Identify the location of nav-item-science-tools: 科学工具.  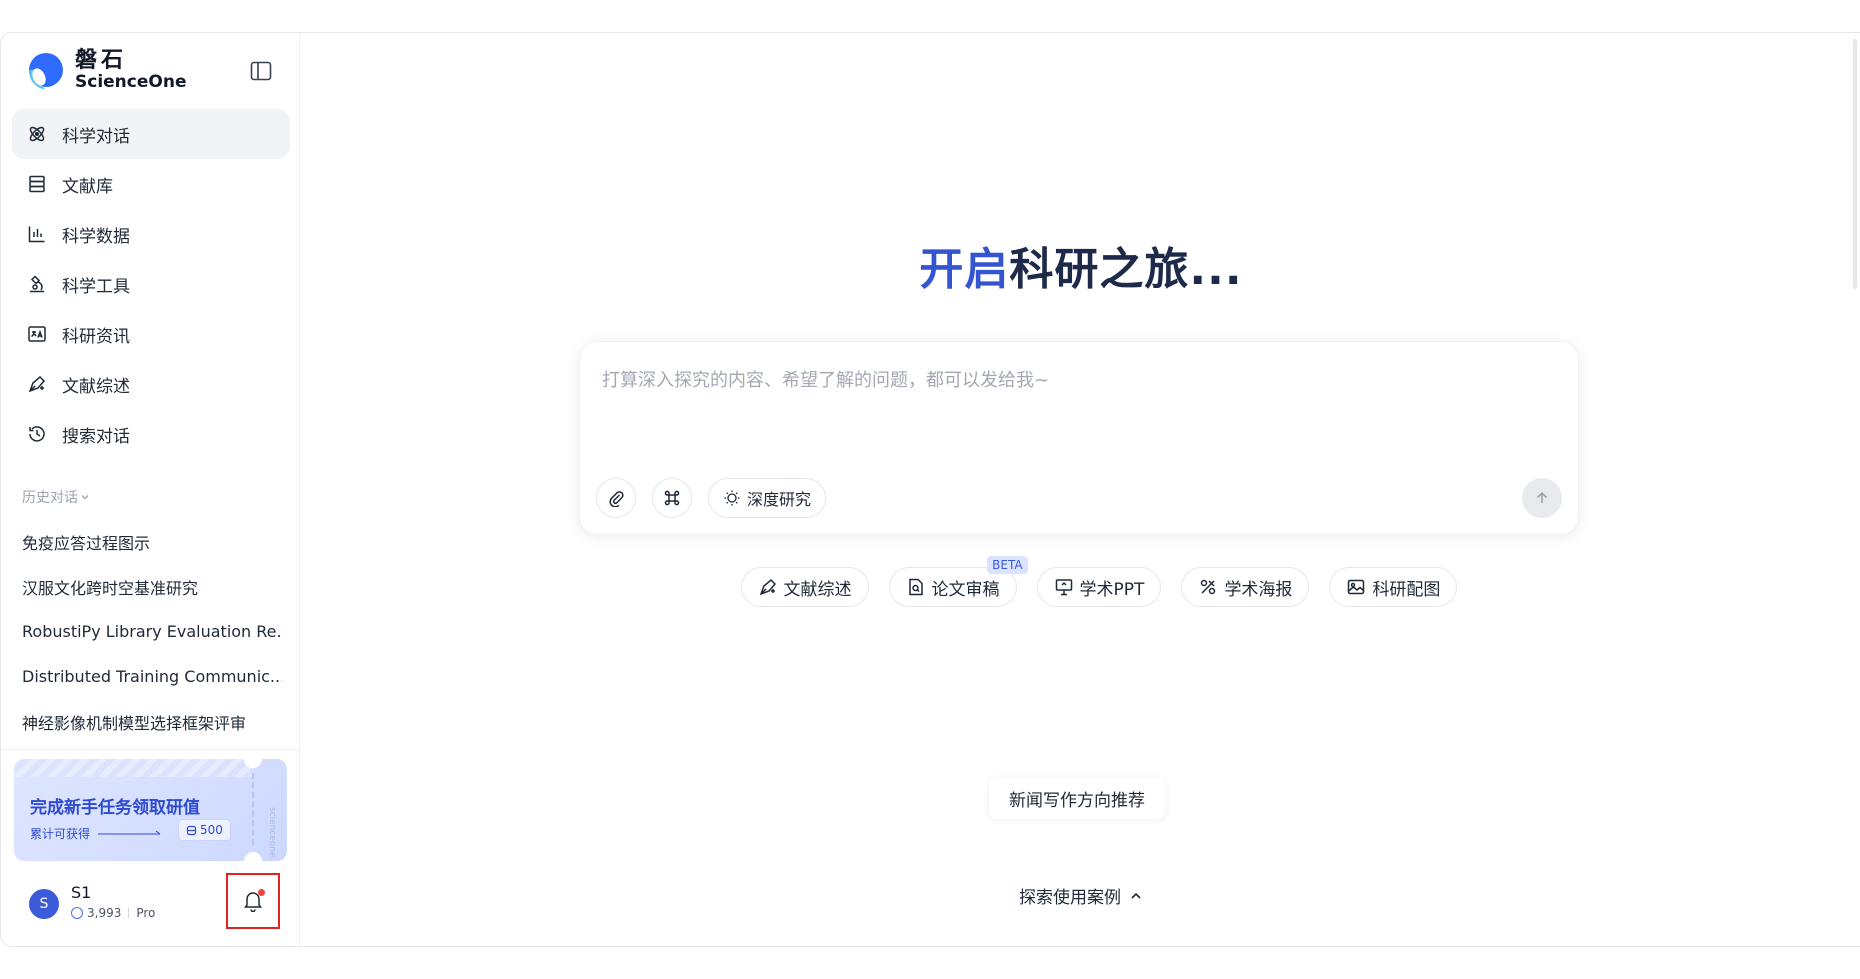
(151, 284).